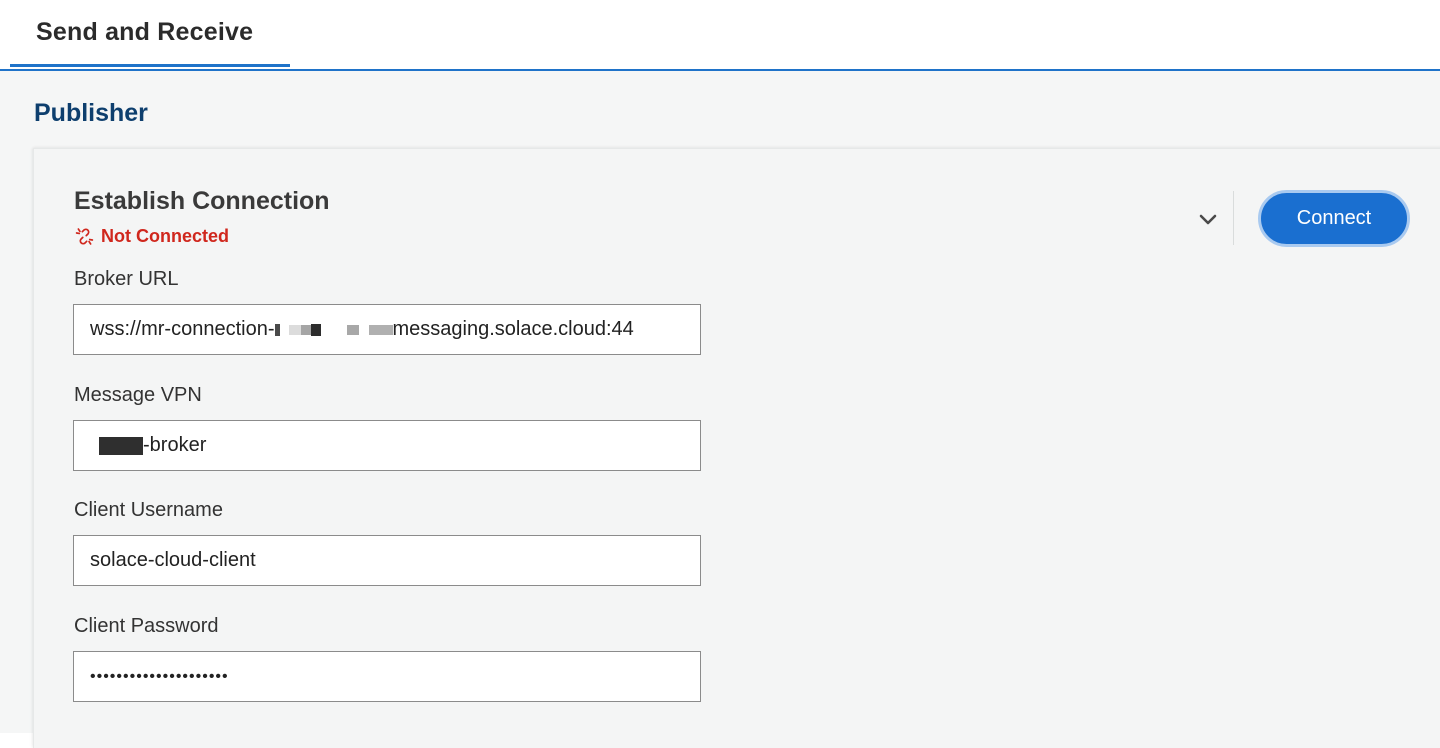  Describe the element at coordinates (202, 201) in the screenshot. I see `card-title: Establish Connection` at that location.